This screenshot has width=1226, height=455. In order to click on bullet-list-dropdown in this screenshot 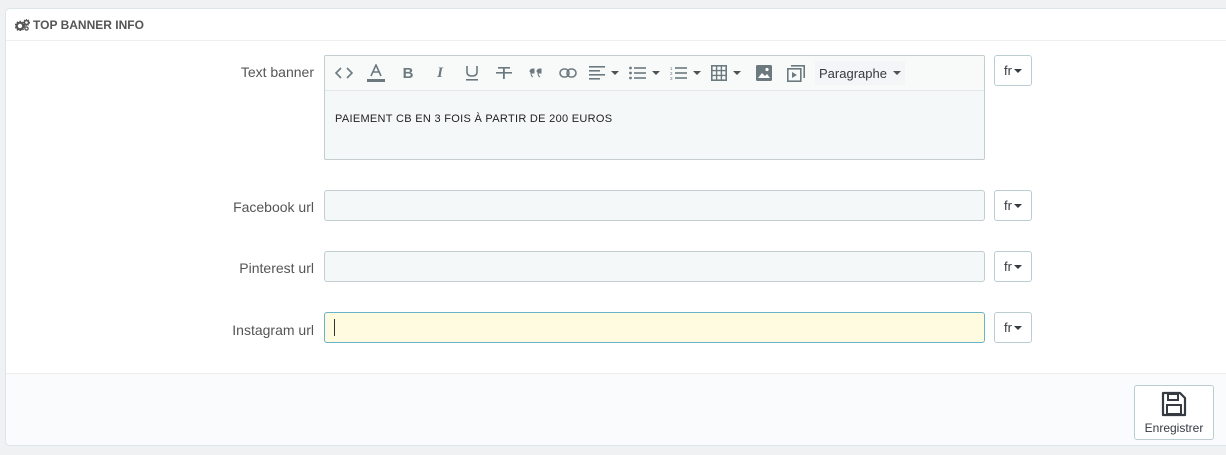, I will do `click(644, 73)`.